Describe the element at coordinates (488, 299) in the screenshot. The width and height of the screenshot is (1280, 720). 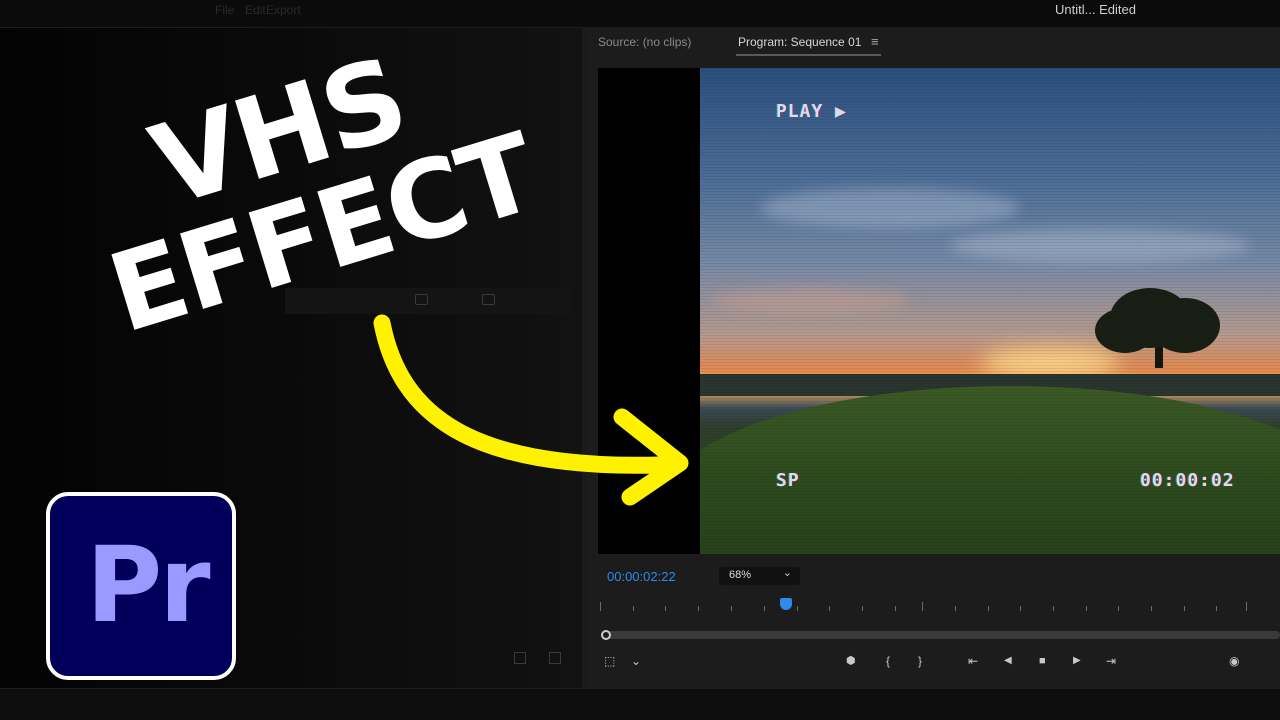
I see `clapper-icon` at that location.